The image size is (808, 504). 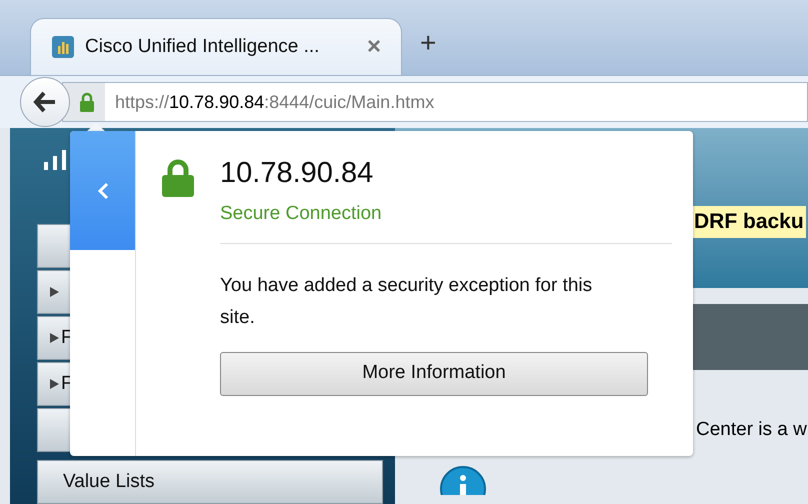 What do you see at coordinates (373, 47) in the screenshot?
I see `close-icon: ×` at bounding box center [373, 47].